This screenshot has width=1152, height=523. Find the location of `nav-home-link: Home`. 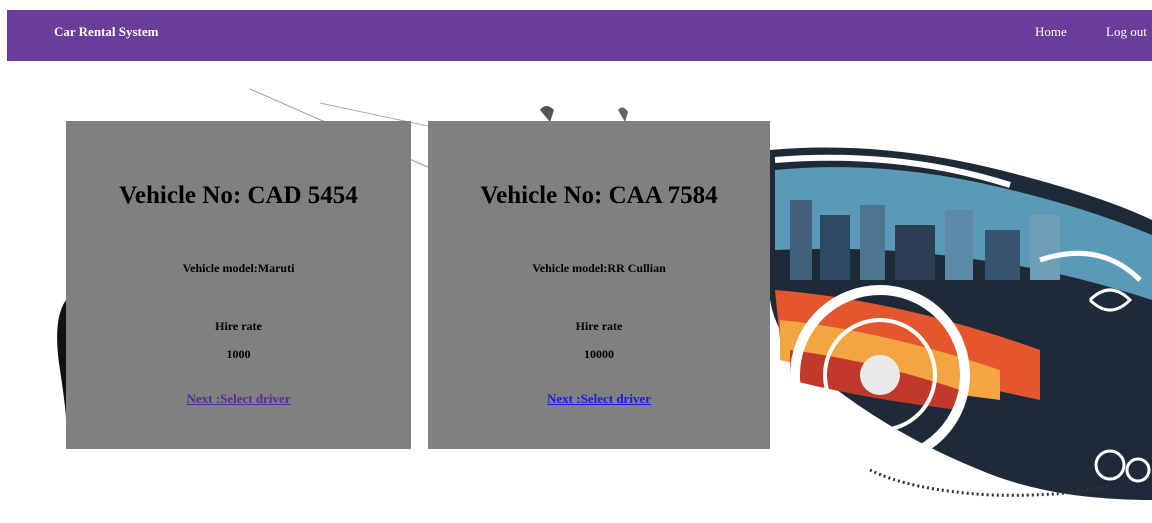

nav-home-link: Home is located at coordinates (1051, 32).